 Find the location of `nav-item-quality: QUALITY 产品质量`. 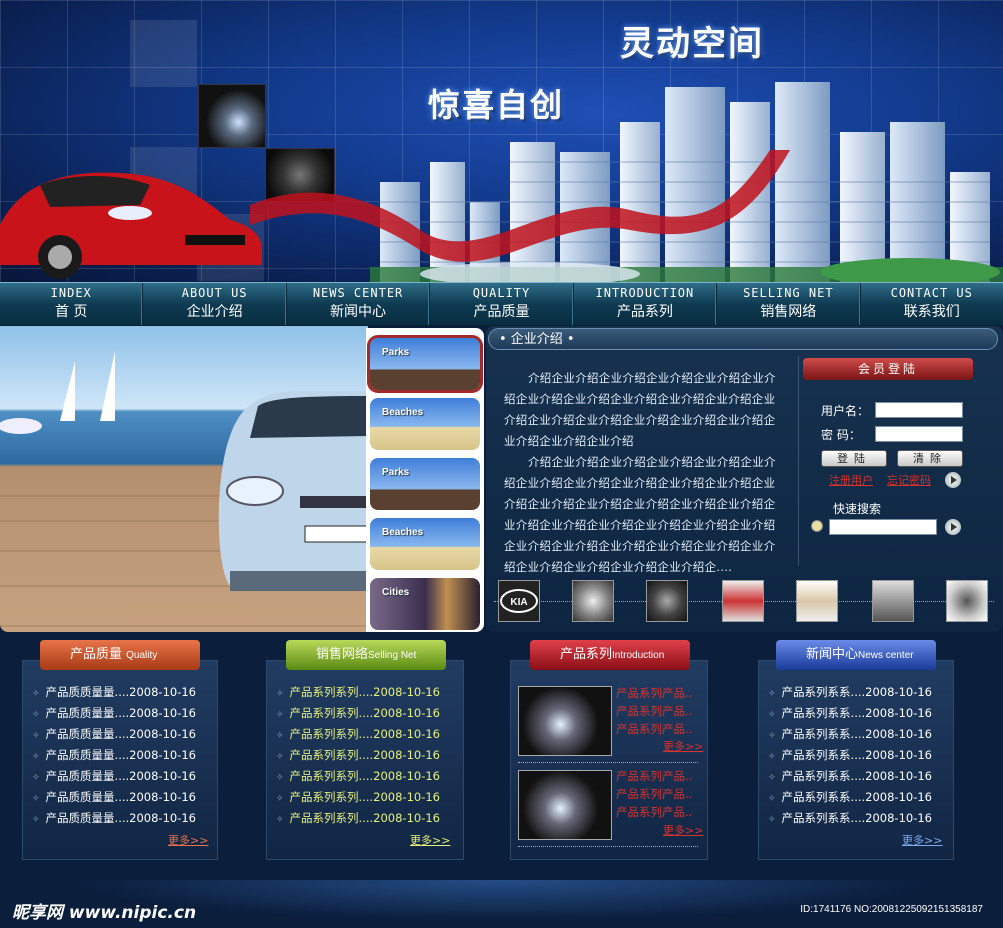

nav-item-quality: QUALITY 产品质量 is located at coordinates (502, 304).